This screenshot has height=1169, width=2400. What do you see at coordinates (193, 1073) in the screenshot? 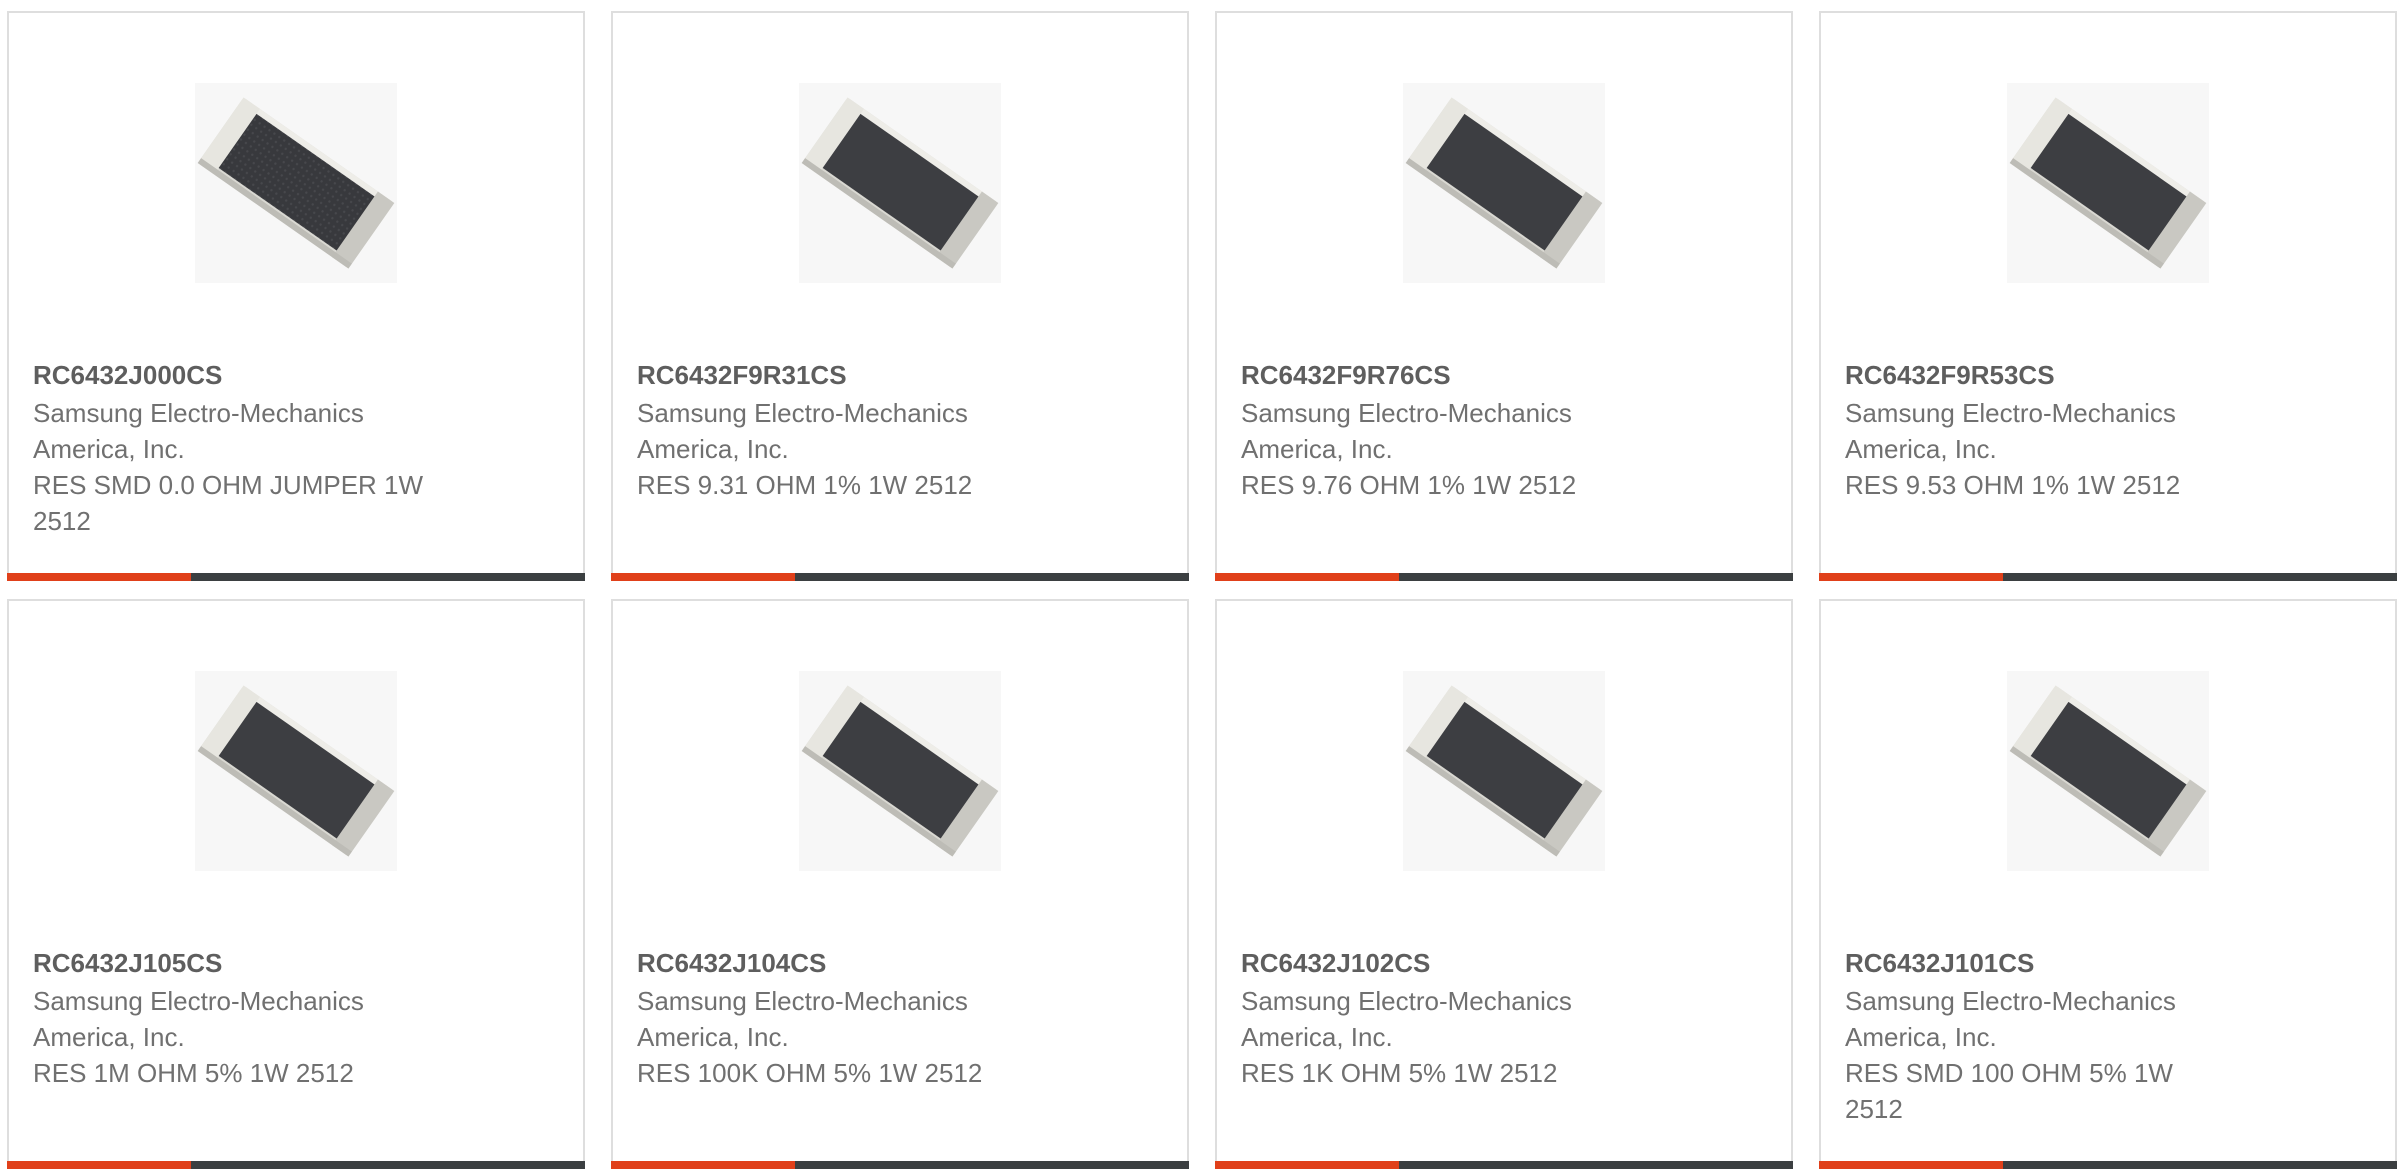
I see `product-description: RES 1M OHM 5% 1W 2512` at bounding box center [193, 1073].